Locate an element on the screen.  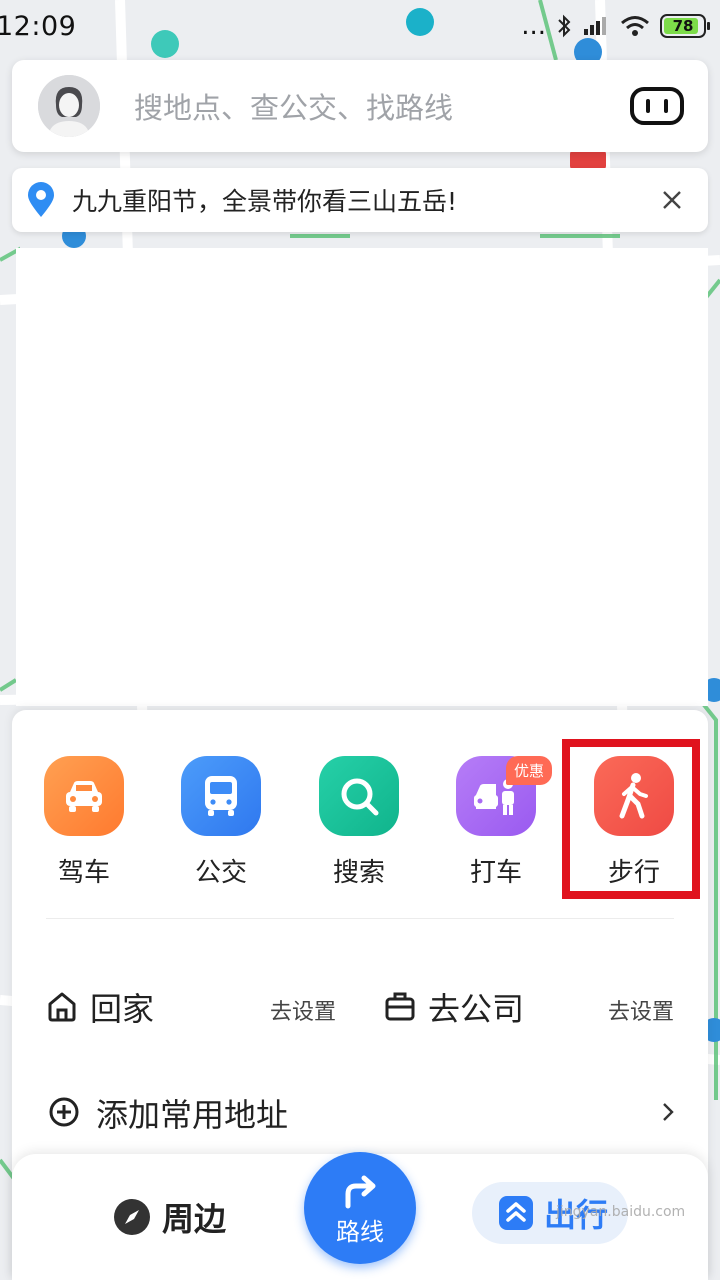
route-button: 路线 is located at coordinates (360, 1208).